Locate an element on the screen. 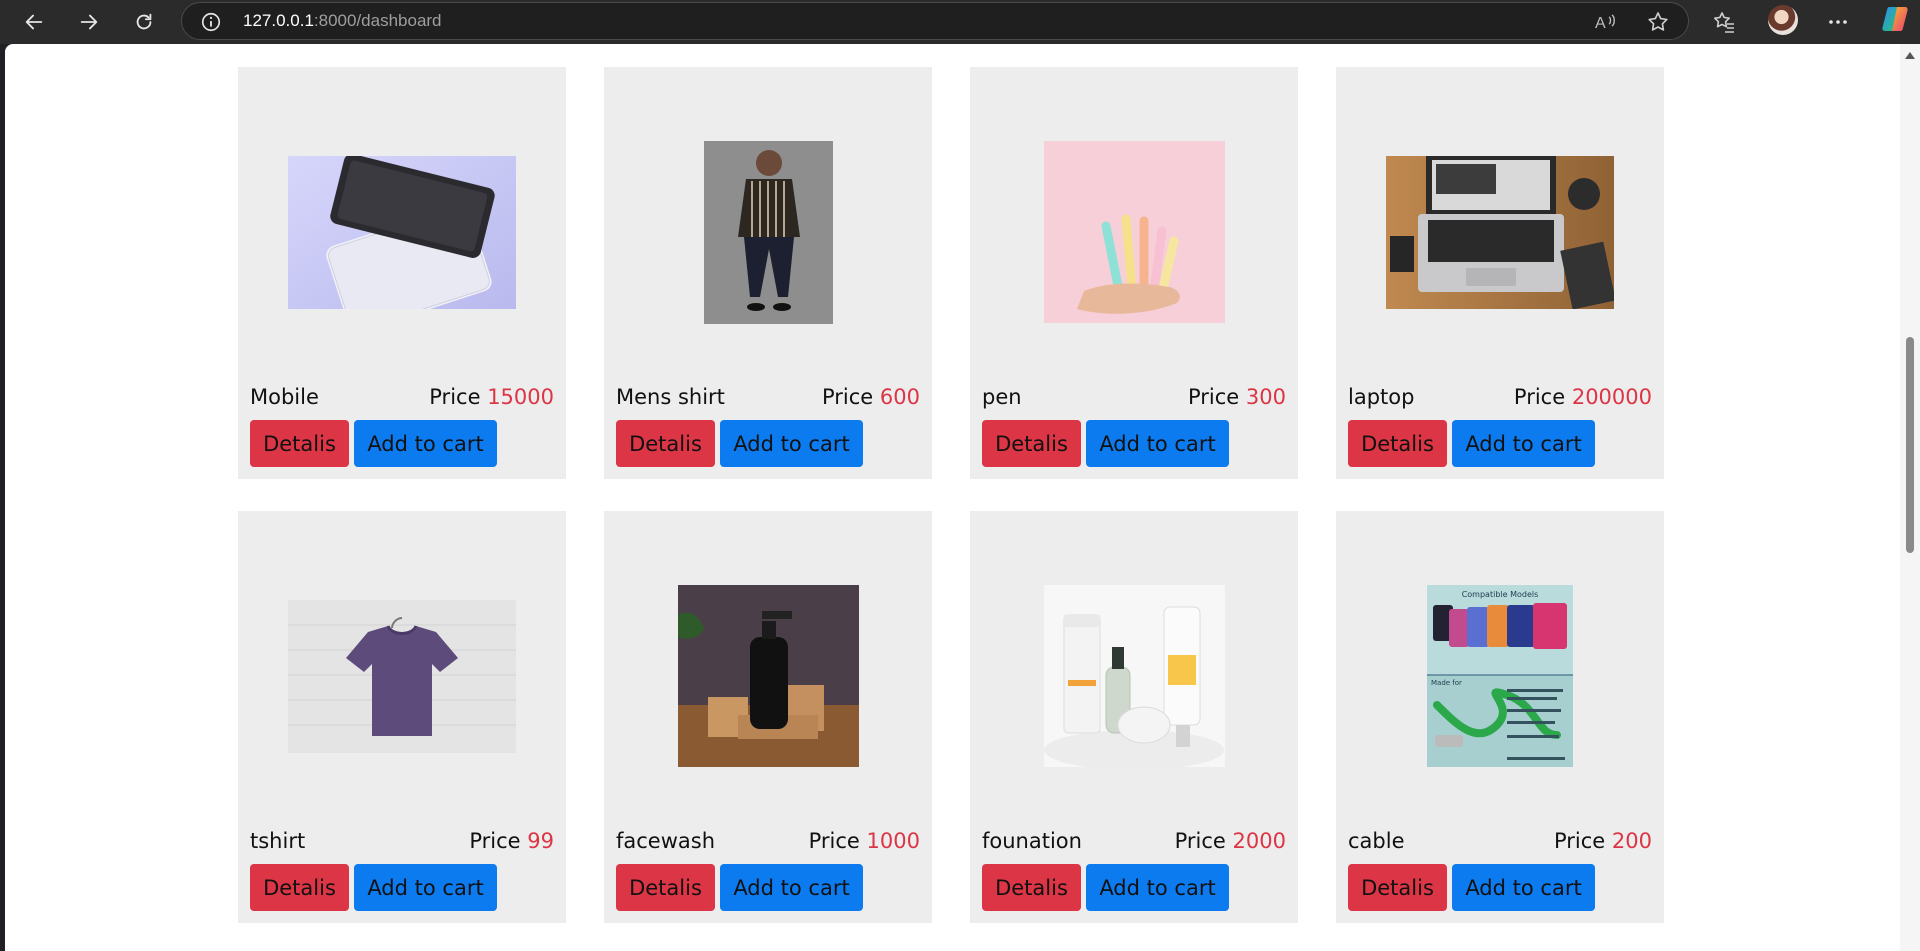 This screenshot has height=951, width=1920. product-info-row: Mobile Price 15000 is located at coordinates (402, 397).